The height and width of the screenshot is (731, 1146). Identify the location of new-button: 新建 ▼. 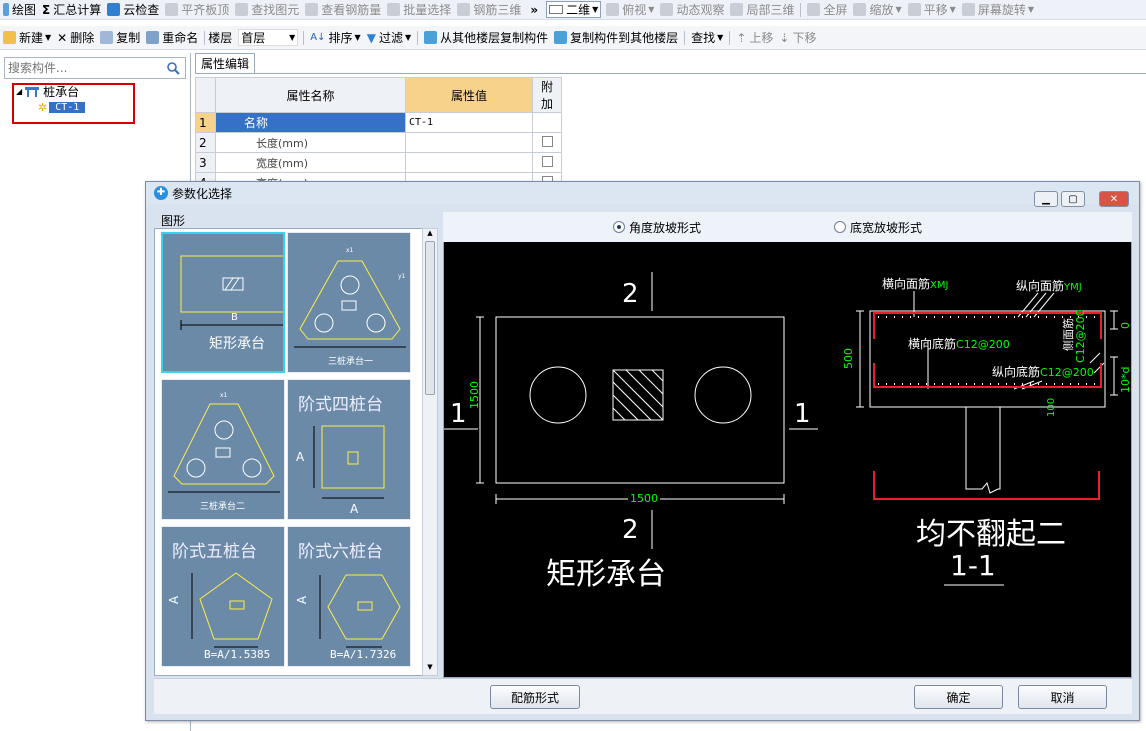
(27, 37).